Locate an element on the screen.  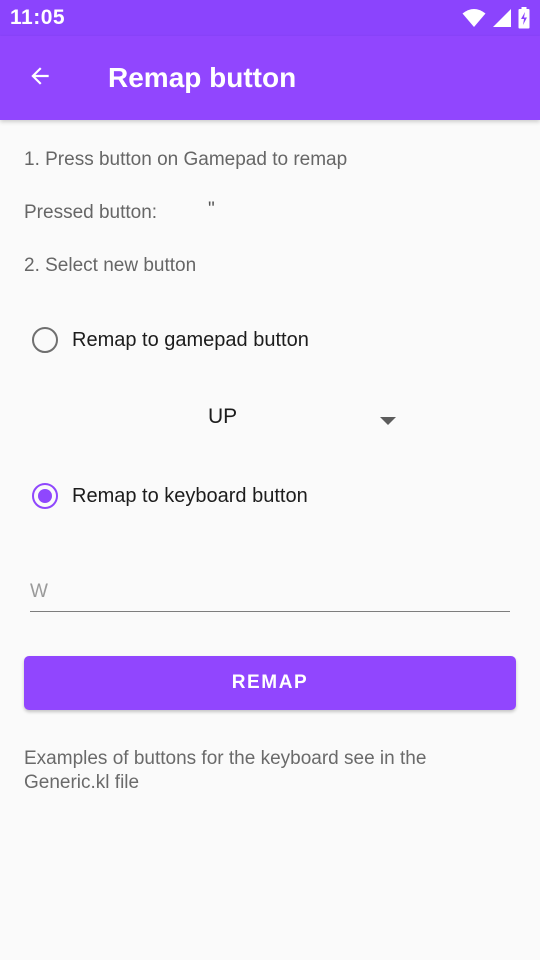
status-icons is located at coordinates (496, 18).